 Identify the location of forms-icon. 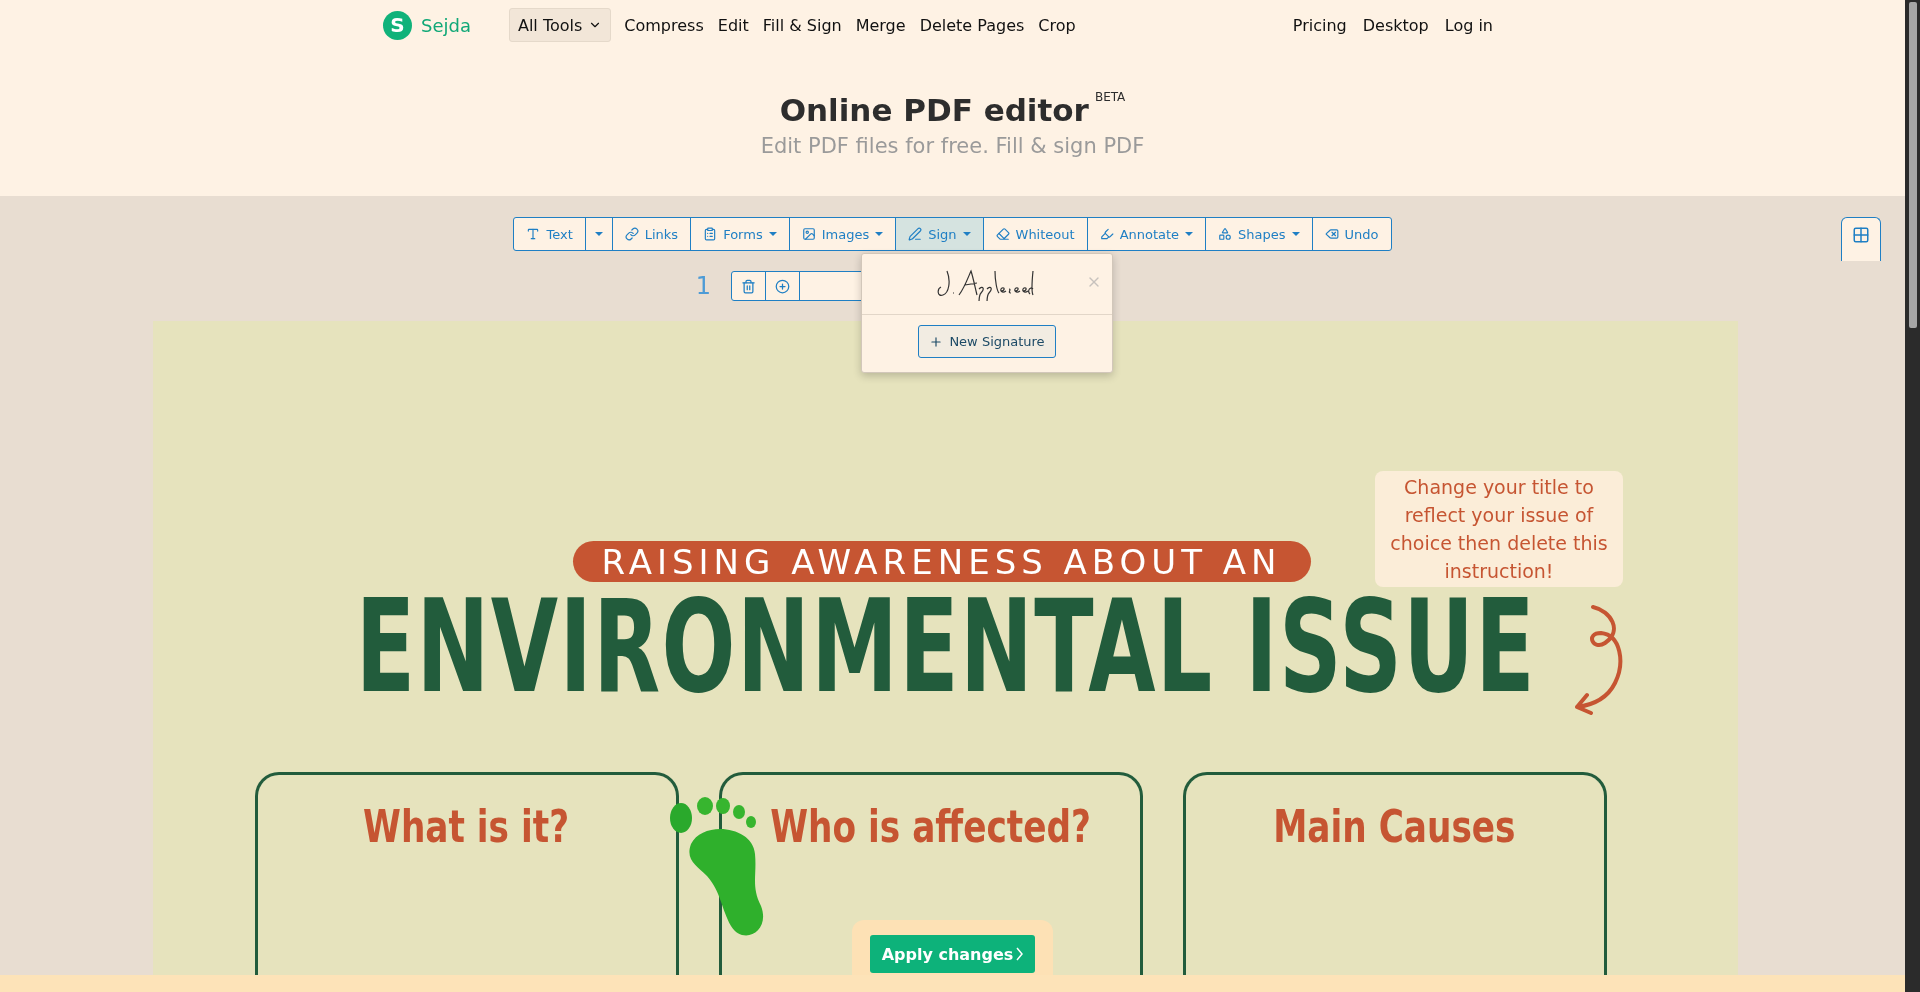
(710, 234).